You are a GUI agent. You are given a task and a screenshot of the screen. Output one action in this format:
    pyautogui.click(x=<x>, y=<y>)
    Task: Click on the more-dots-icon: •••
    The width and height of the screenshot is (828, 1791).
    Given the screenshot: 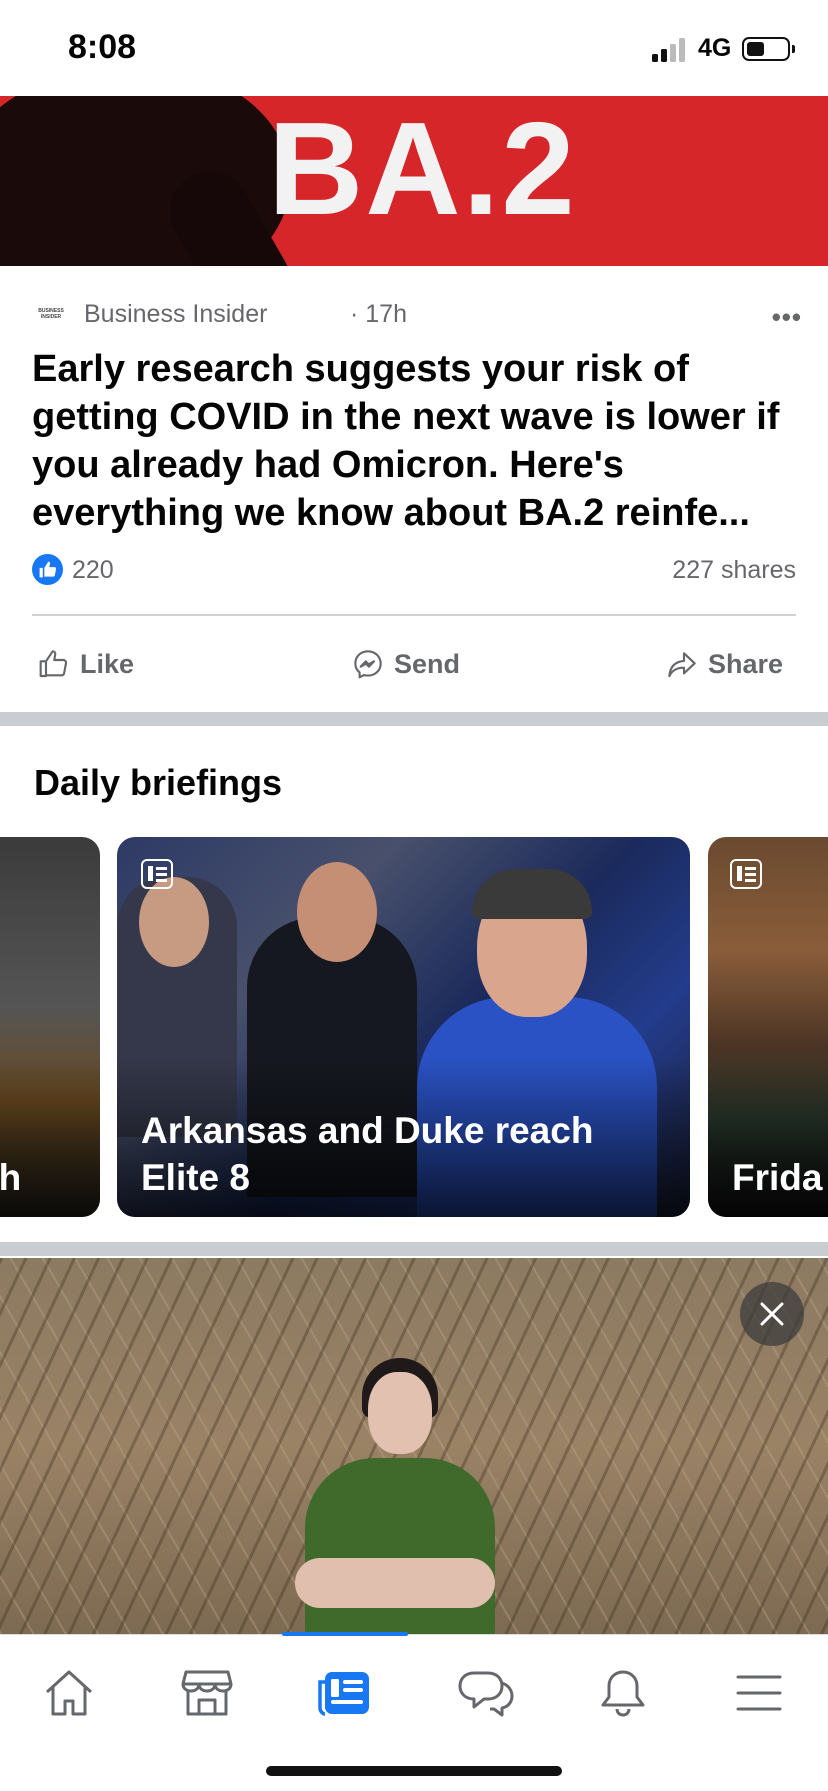 What is the action you would take?
    pyautogui.click(x=787, y=317)
    